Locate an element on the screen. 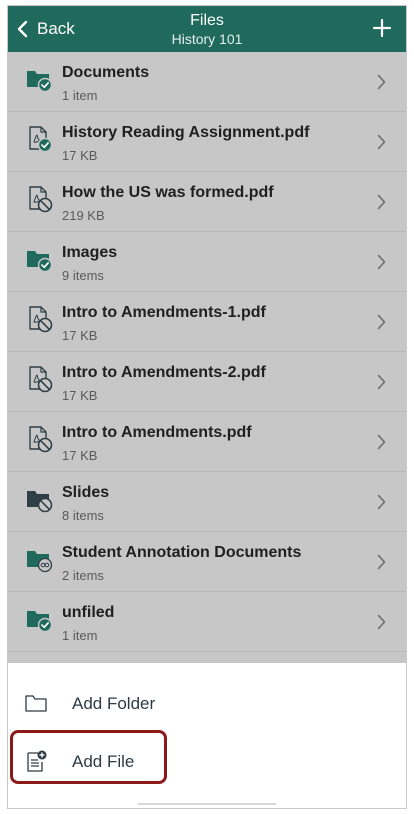 The height and width of the screenshot is (814, 414). file-row: Documents 1 item is located at coordinates (207, 82).